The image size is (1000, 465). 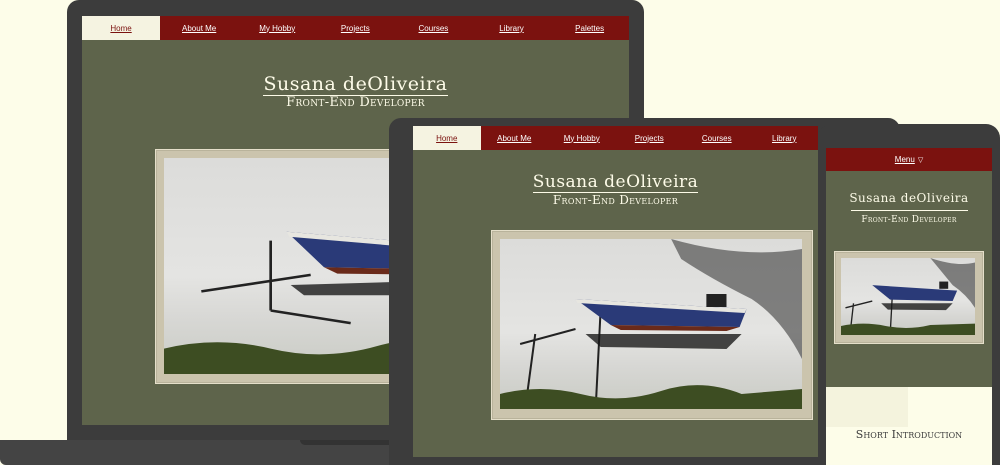 What do you see at coordinates (905, 159) in the screenshot?
I see `menu-toggle-label: Menu` at bounding box center [905, 159].